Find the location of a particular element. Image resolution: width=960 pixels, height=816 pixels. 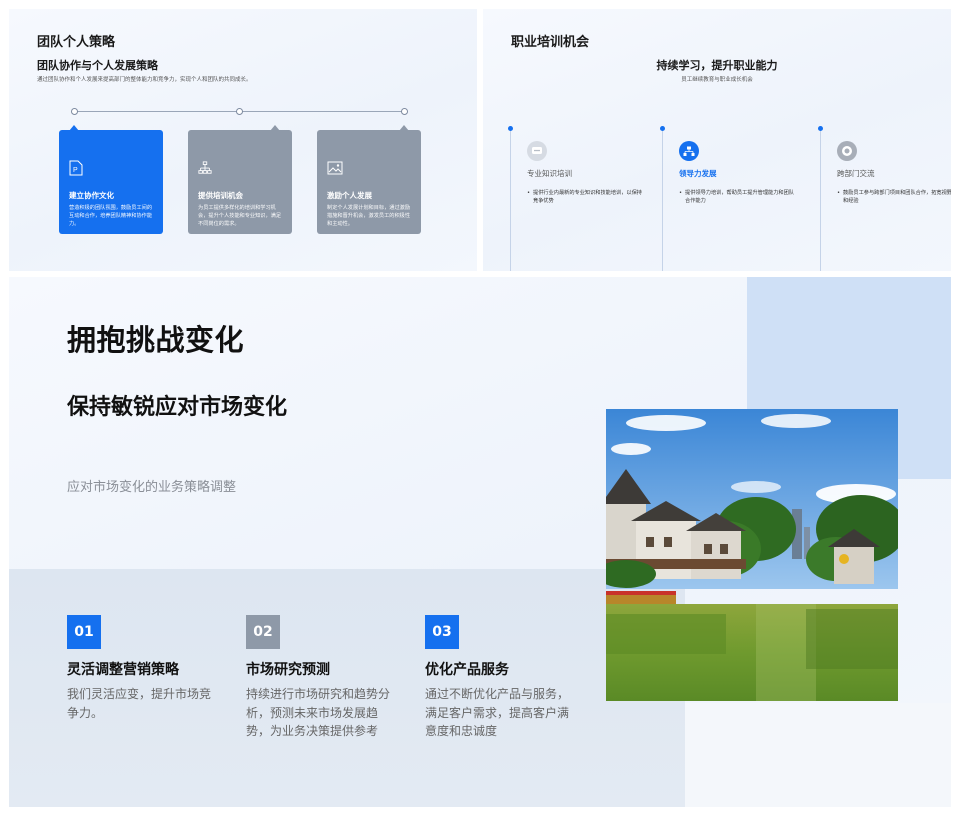

card-text: 制定个人发展计划和目标，通过激励措施和晋升机会，激发员工的积极性和主动性。 is located at coordinates (369, 216).